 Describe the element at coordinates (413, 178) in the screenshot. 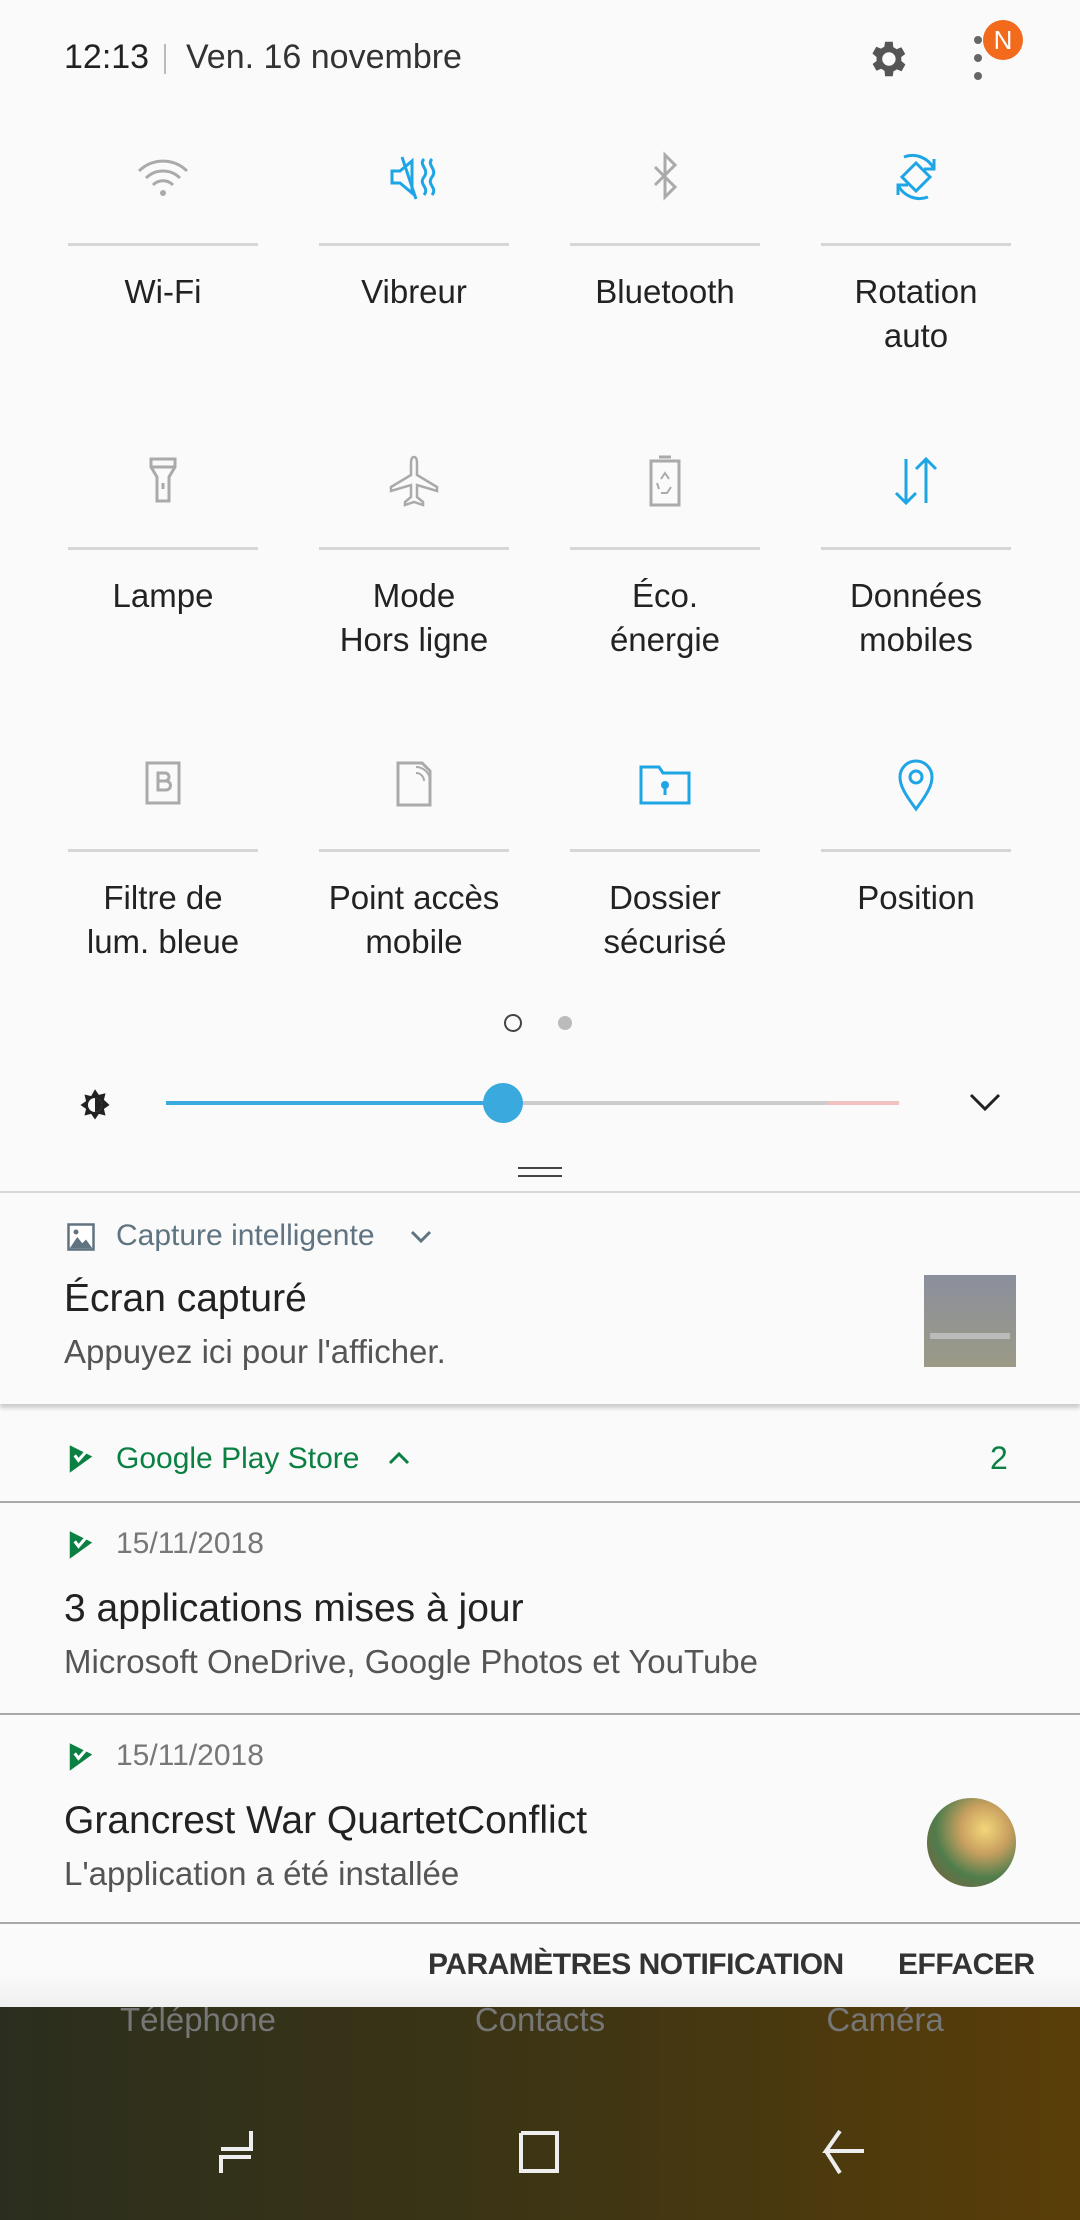

I see `vibrate-icon` at that location.